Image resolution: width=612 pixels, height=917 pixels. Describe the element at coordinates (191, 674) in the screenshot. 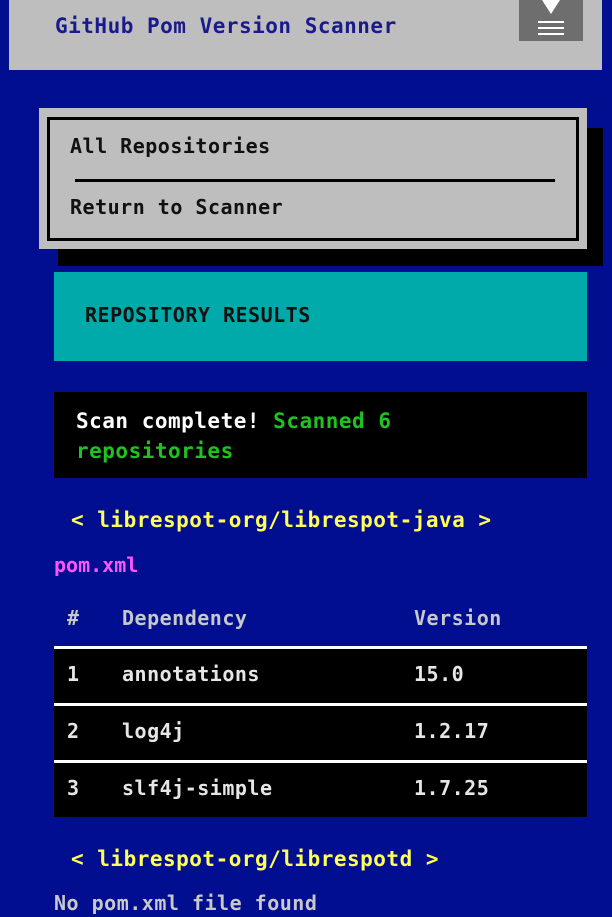

I see `dependency-name: annotations` at that location.